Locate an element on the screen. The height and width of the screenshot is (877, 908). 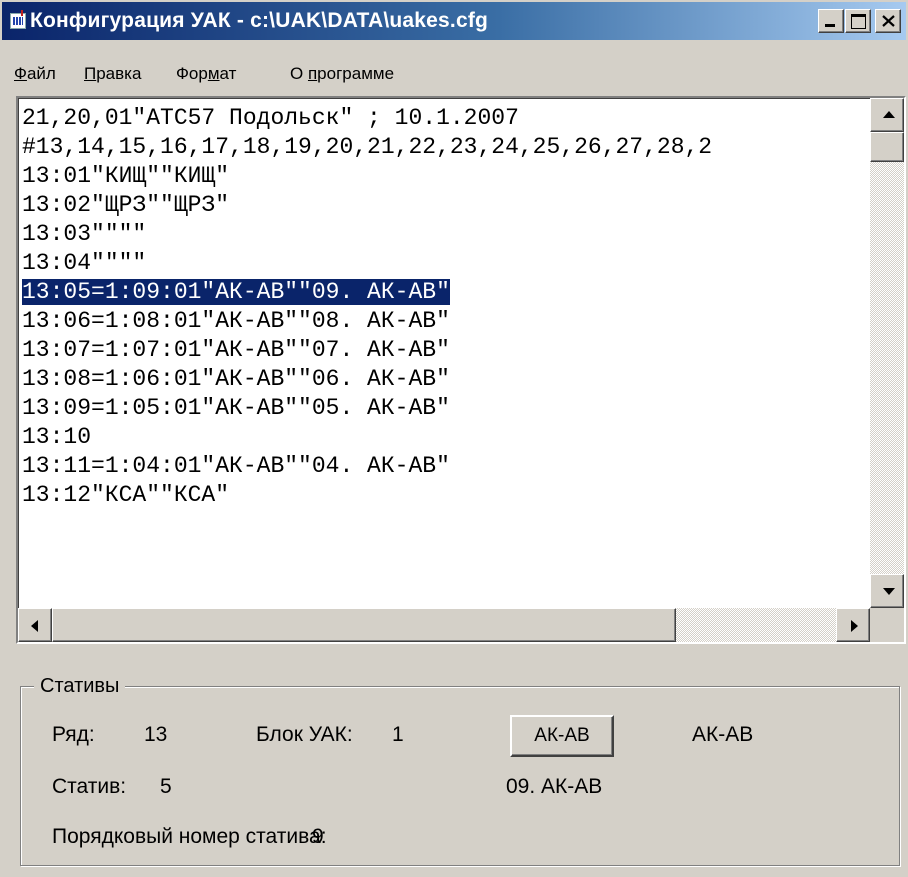
title-bar: Конфигурация УАК - c:\UAK\DATA\uakes.cfg is located at coordinates (454, 21).